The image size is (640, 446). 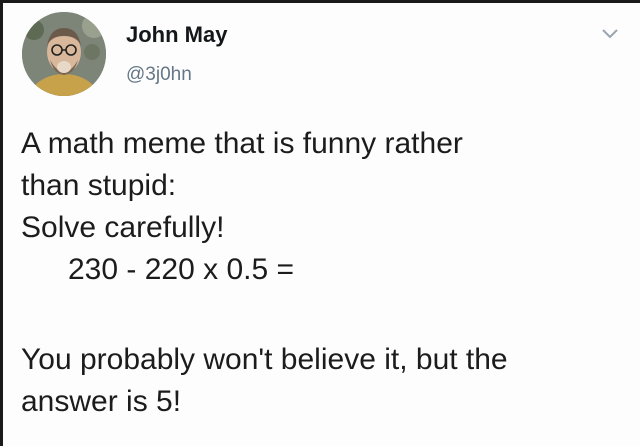 What do you see at coordinates (242, 143) in the screenshot?
I see `tweet-line: A math meme that is funny rather` at bounding box center [242, 143].